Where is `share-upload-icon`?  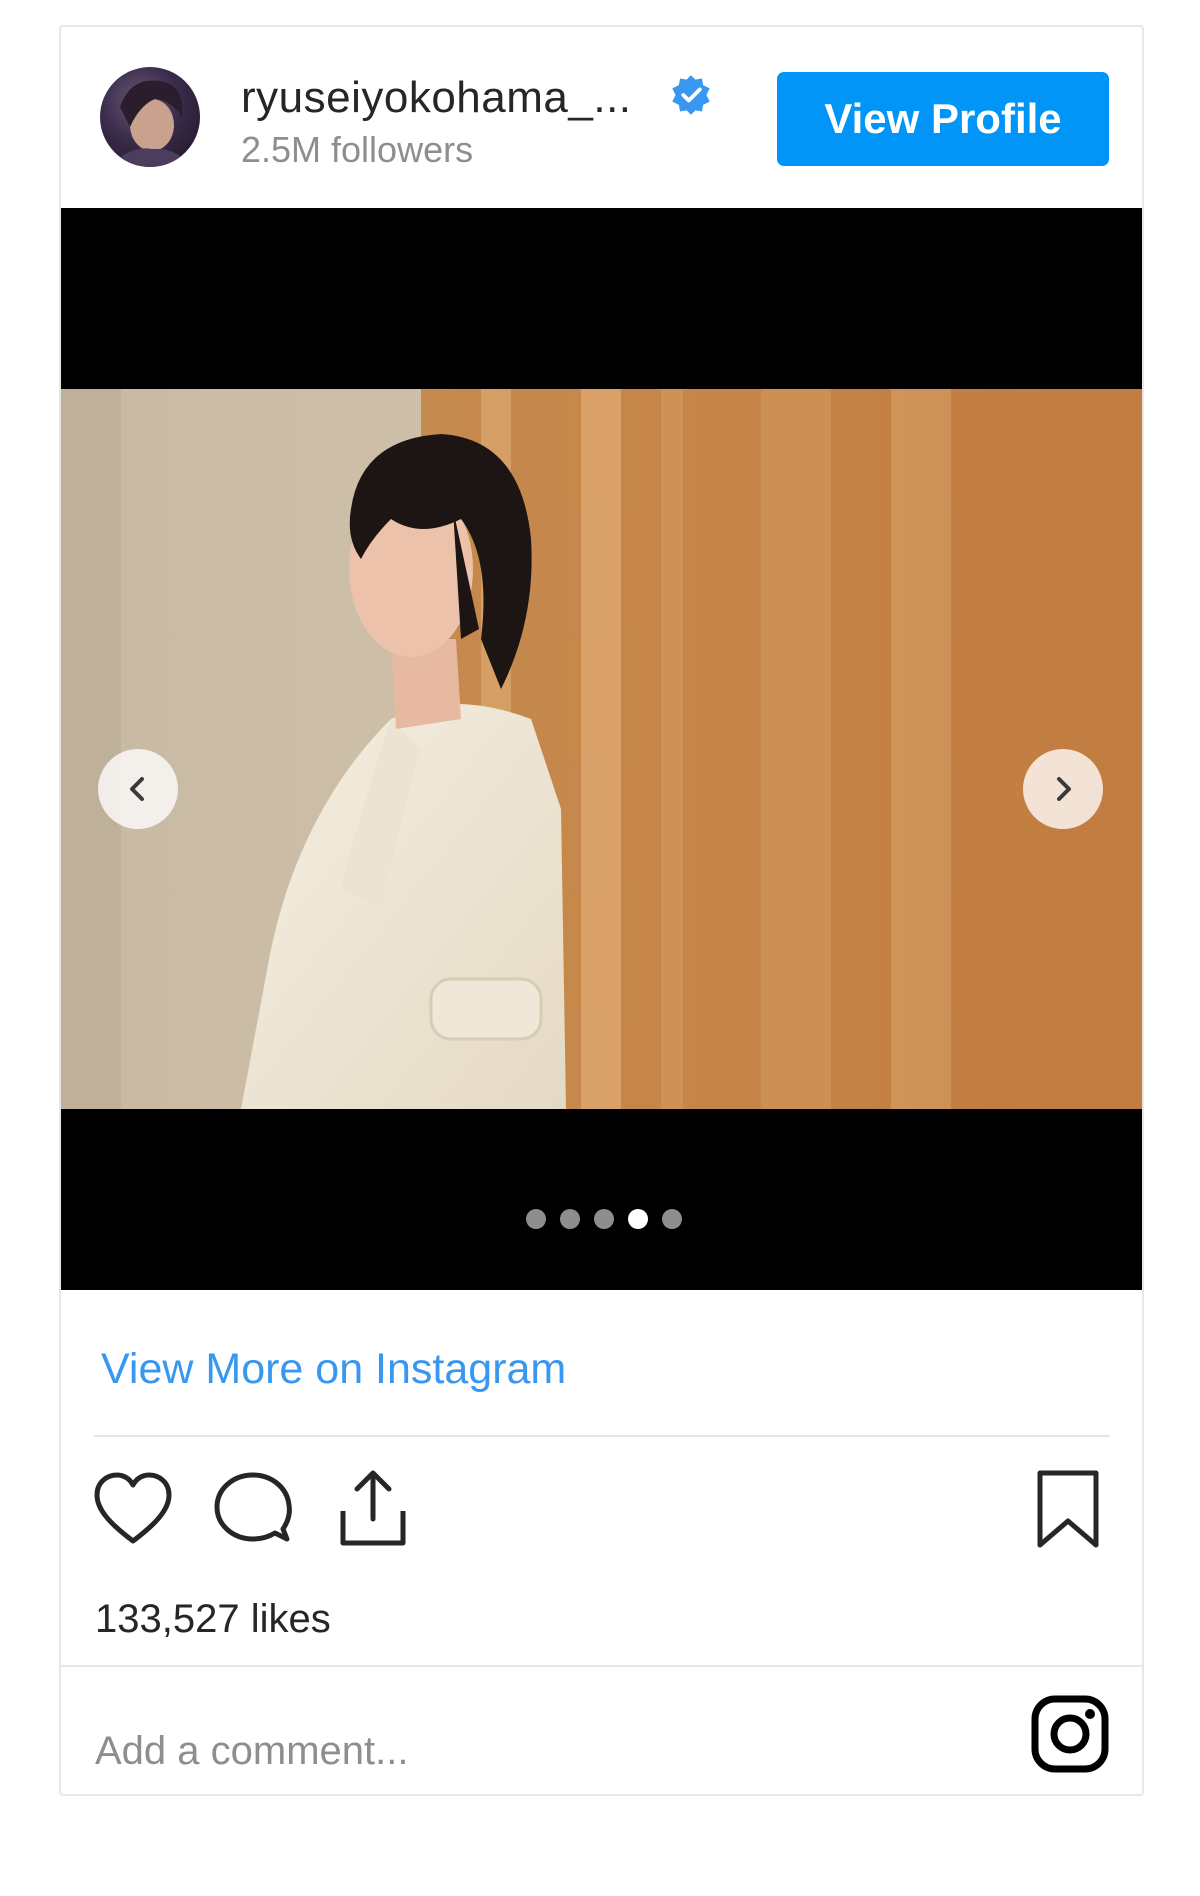 share-upload-icon is located at coordinates (373, 1508).